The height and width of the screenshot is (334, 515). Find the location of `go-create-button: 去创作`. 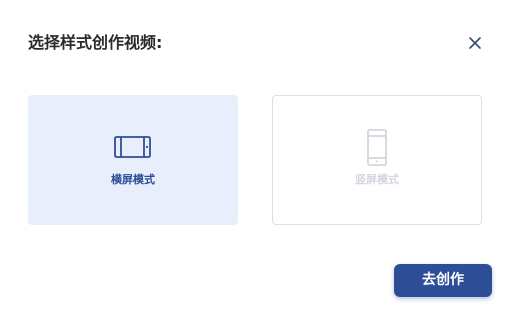

go-create-button: 去创作 is located at coordinates (443, 280).